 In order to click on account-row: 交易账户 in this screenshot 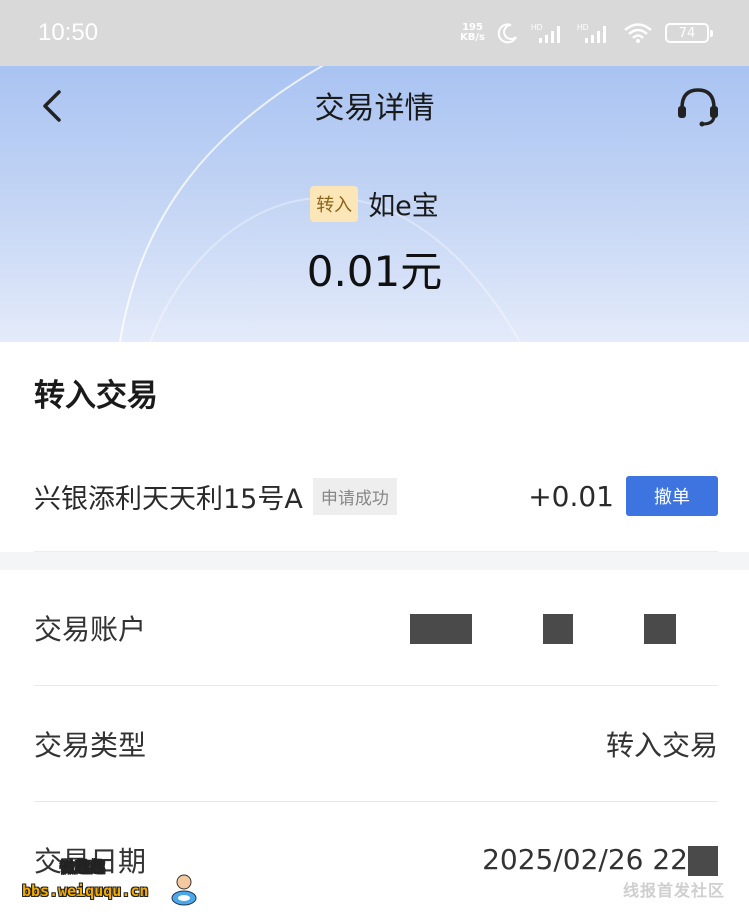, I will do `click(376, 627)`.